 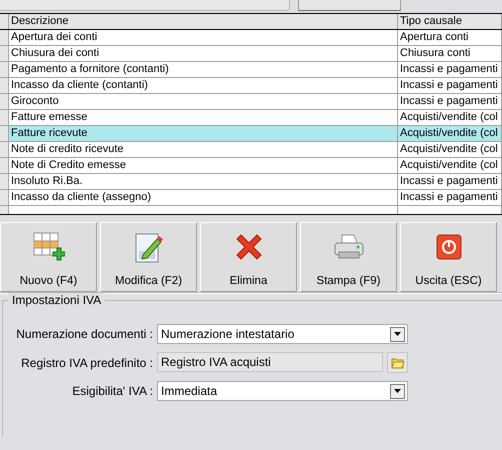 I want to click on table-cell: Pagamento a fornitore (contanti), so click(x=203, y=69).